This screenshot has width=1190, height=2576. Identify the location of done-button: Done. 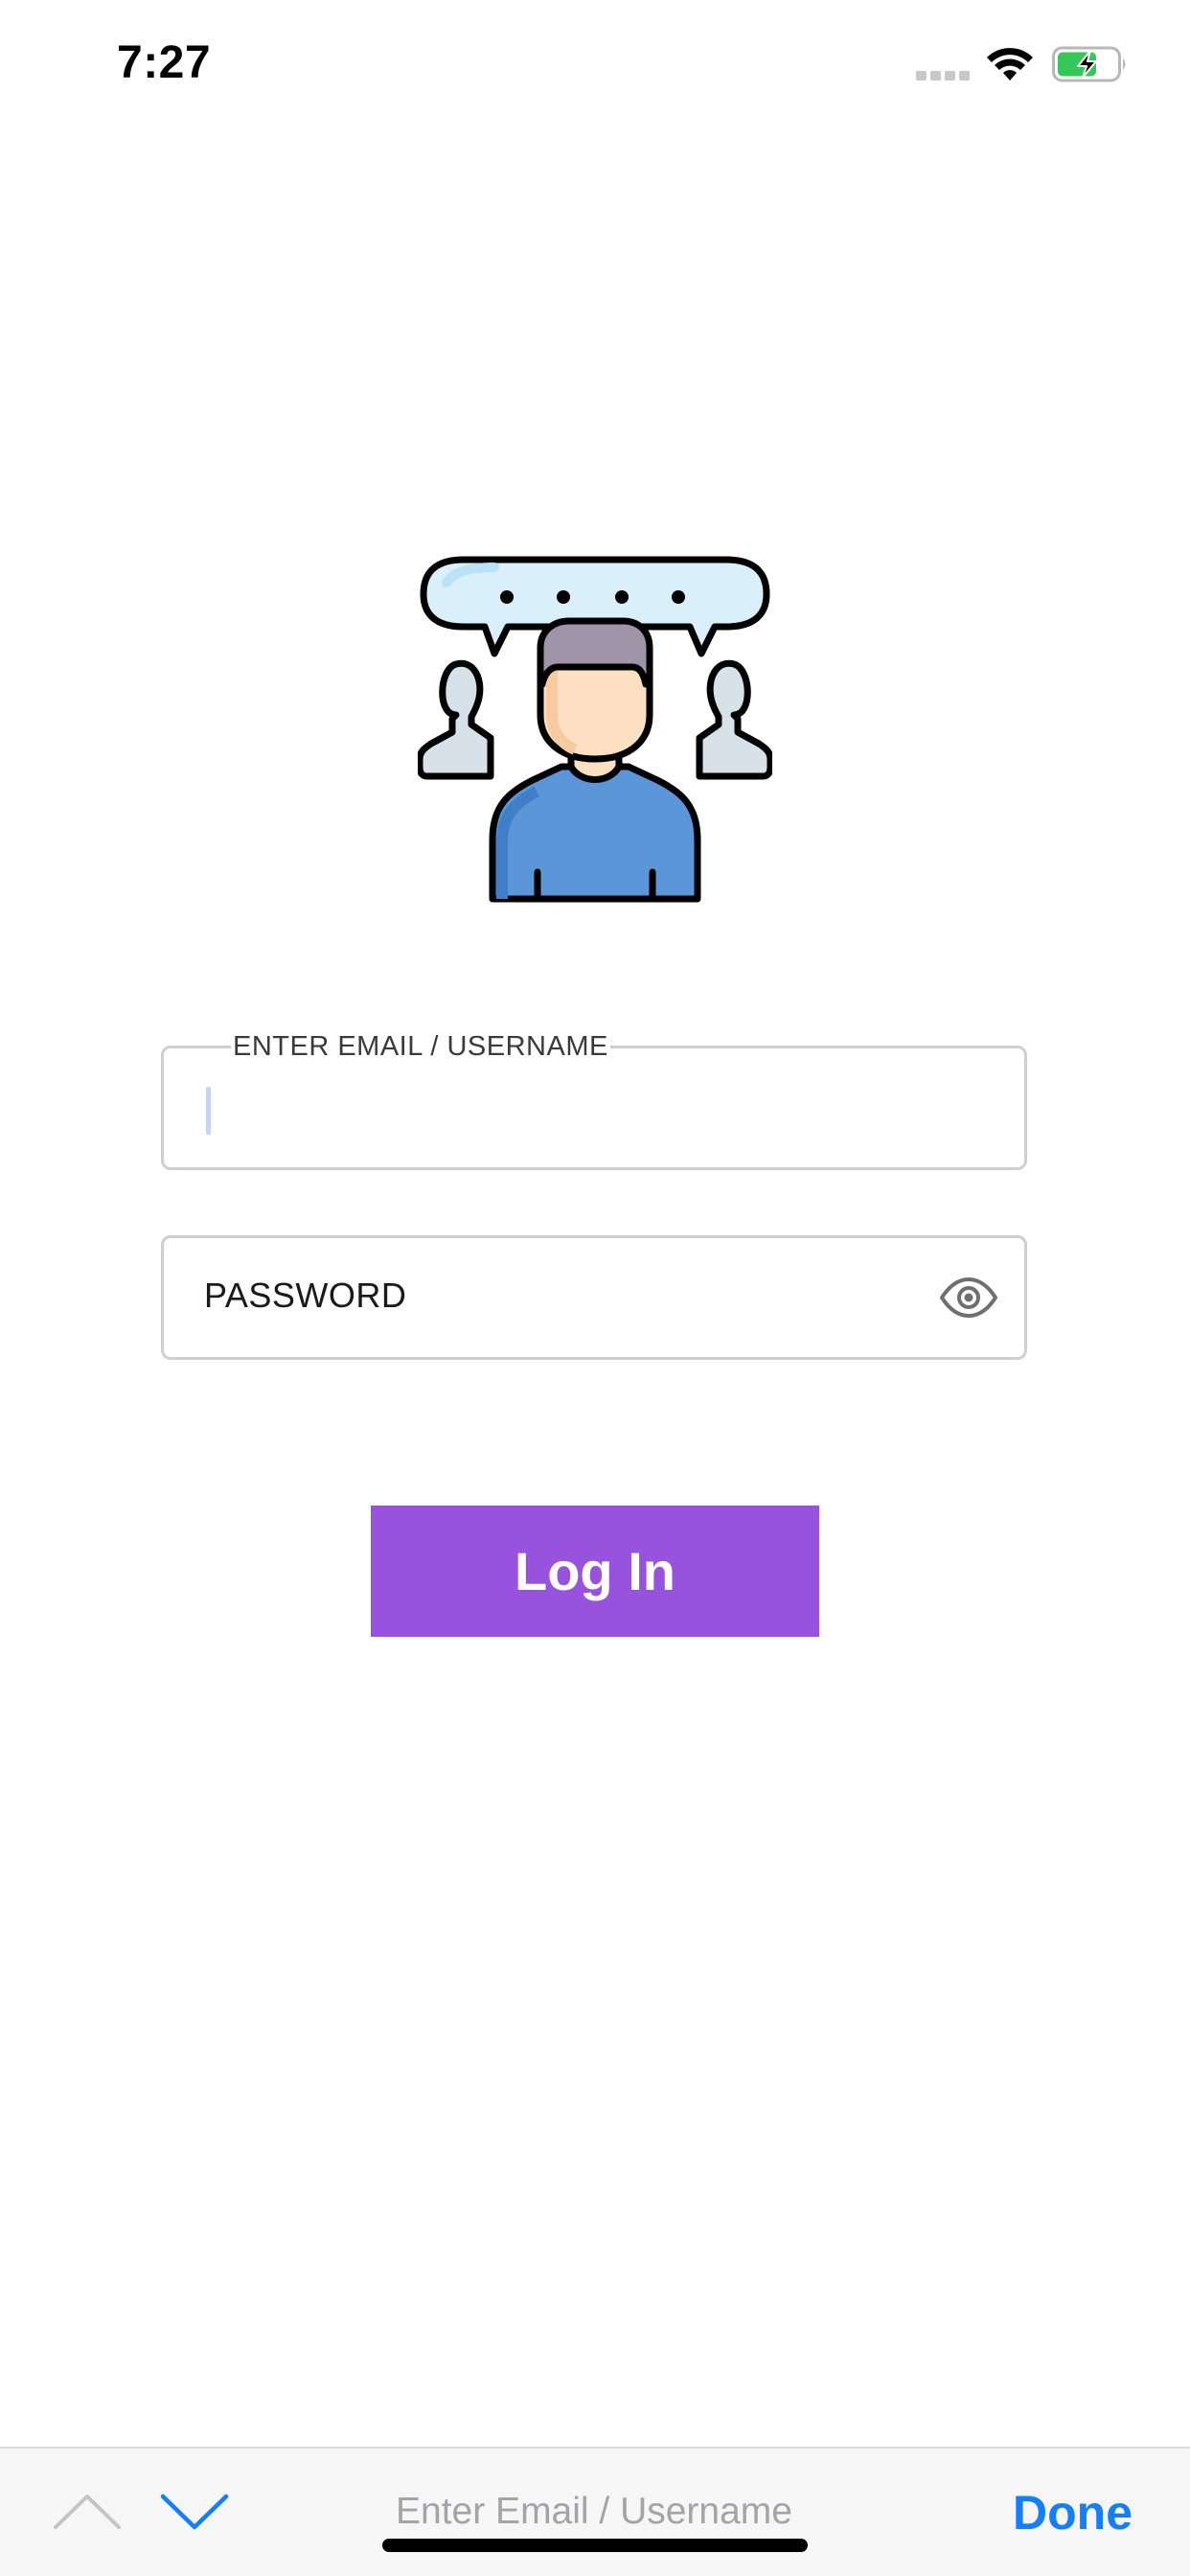
(1073, 2513).